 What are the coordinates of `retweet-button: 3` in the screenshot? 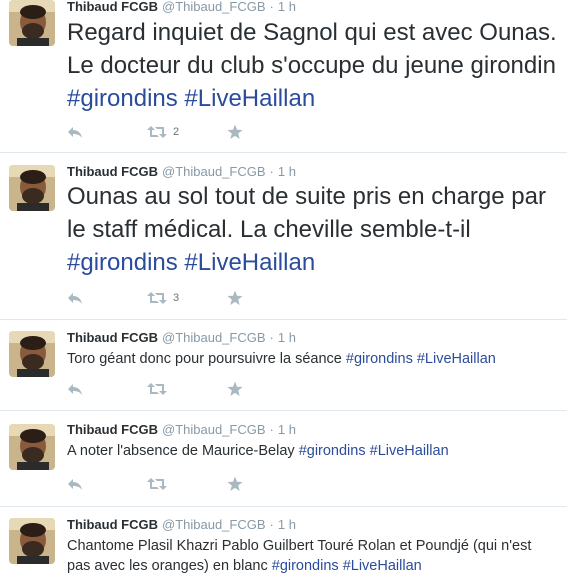 It's located at (163, 298).